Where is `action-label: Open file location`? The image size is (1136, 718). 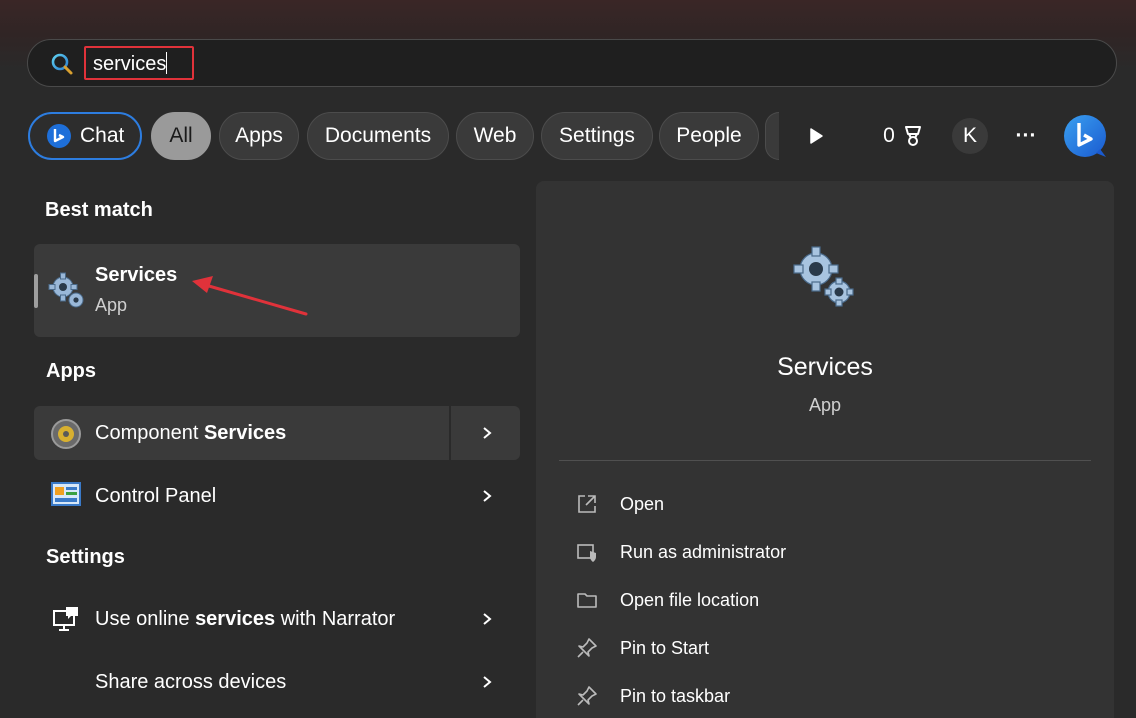
action-label: Open file location is located at coordinates (690, 599).